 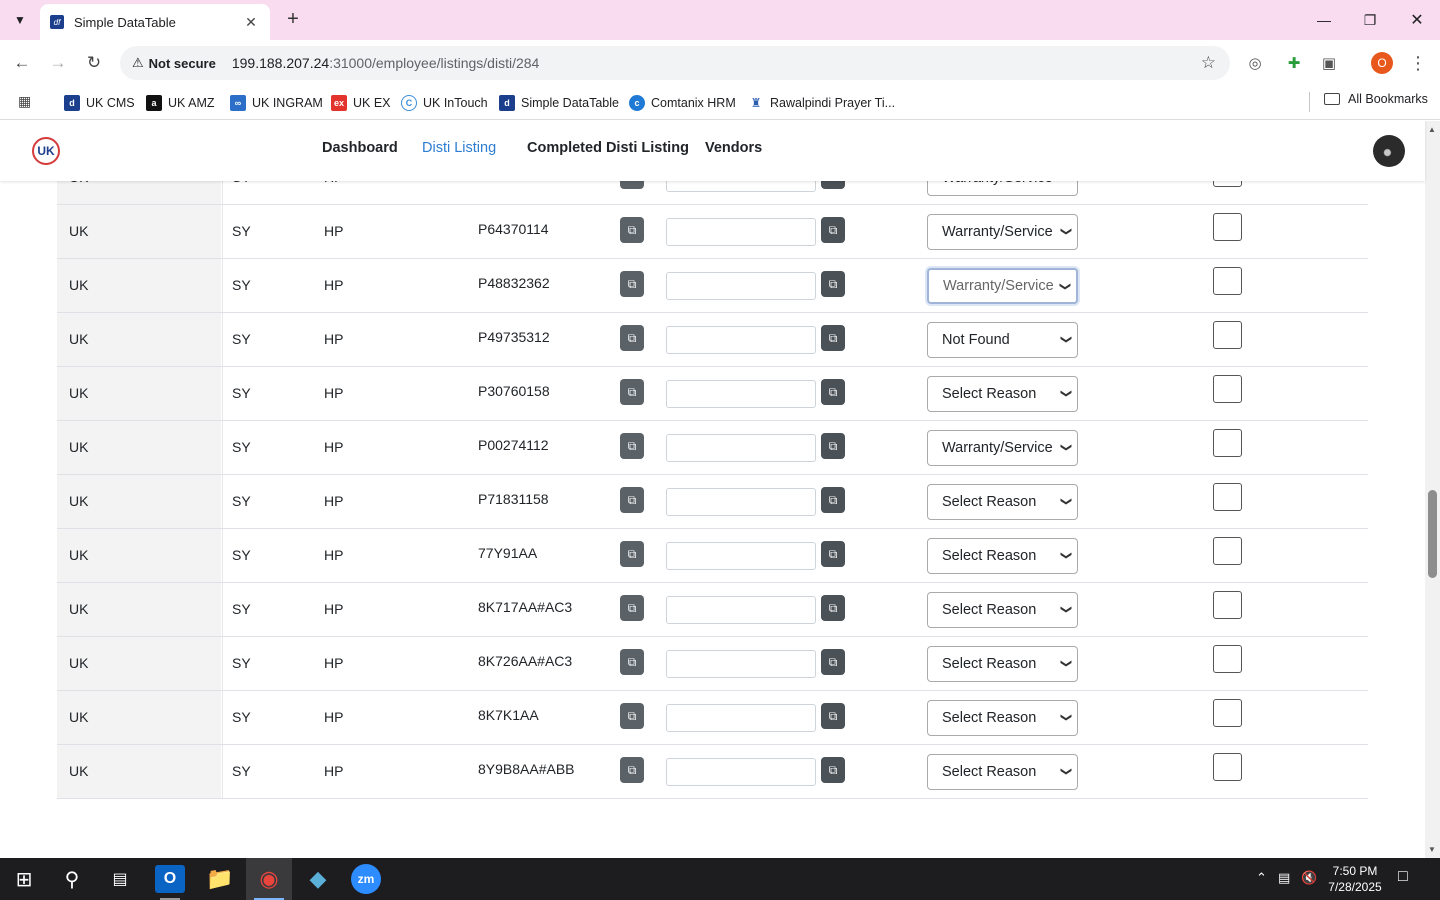 What do you see at coordinates (608, 148) in the screenshot?
I see `nav-completed-disti-listing: Completed Disti Listing` at bounding box center [608, 148].